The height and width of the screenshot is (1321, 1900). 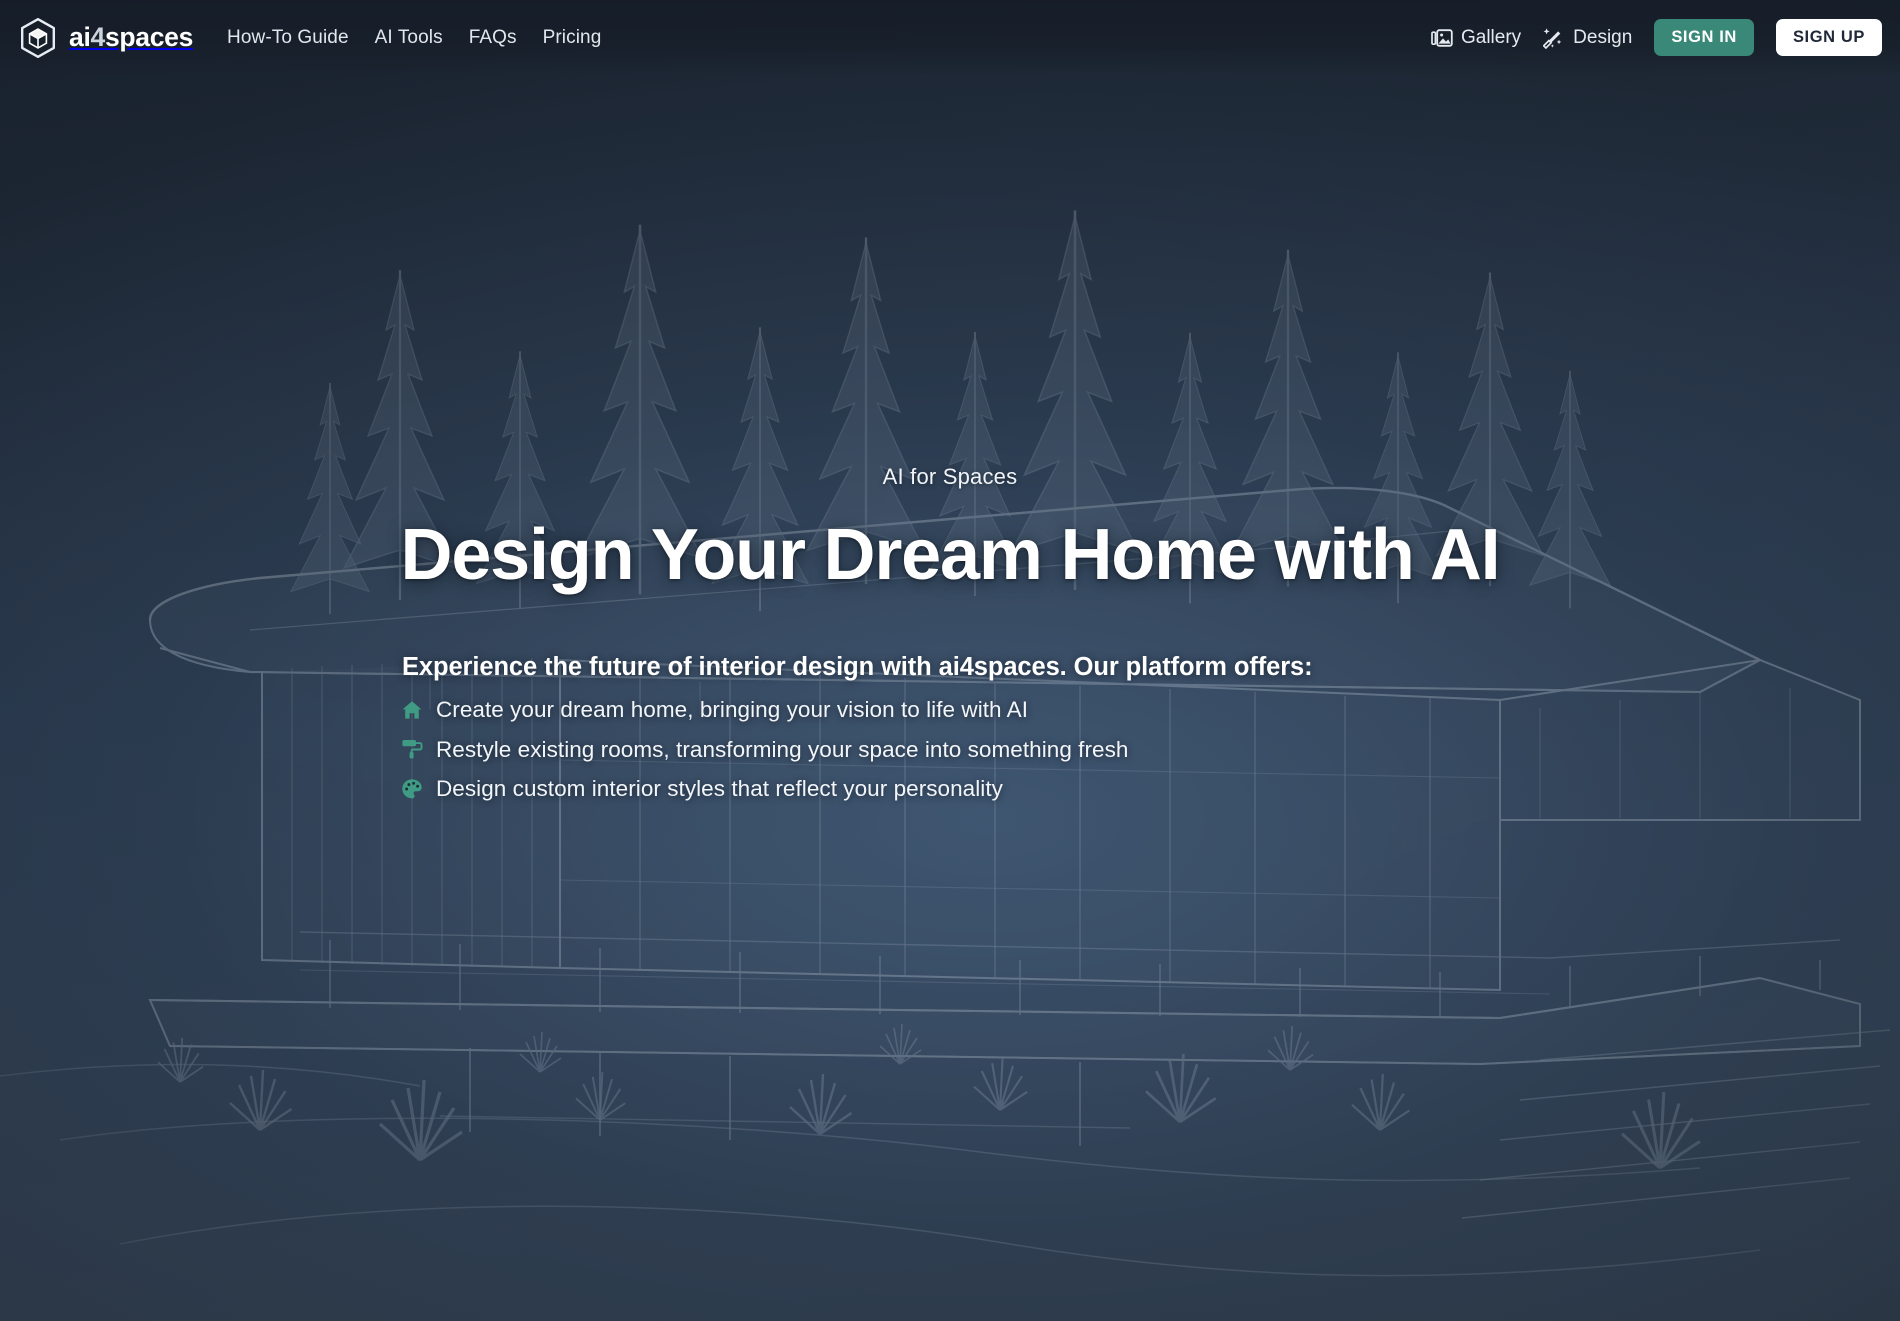 I want to click on nav-link-design: Design, so click(x=1587, y=38).